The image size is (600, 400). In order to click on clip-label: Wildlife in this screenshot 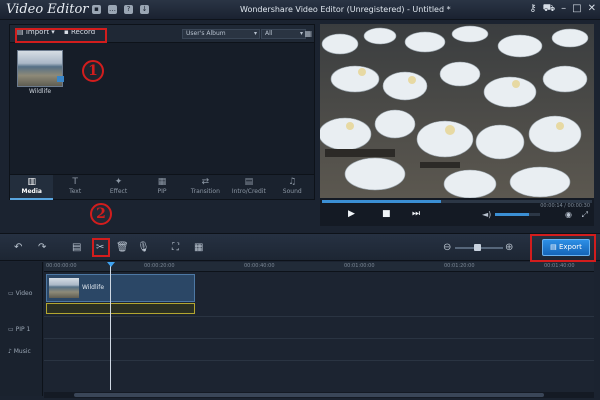, I will do `click(93, 287)`.